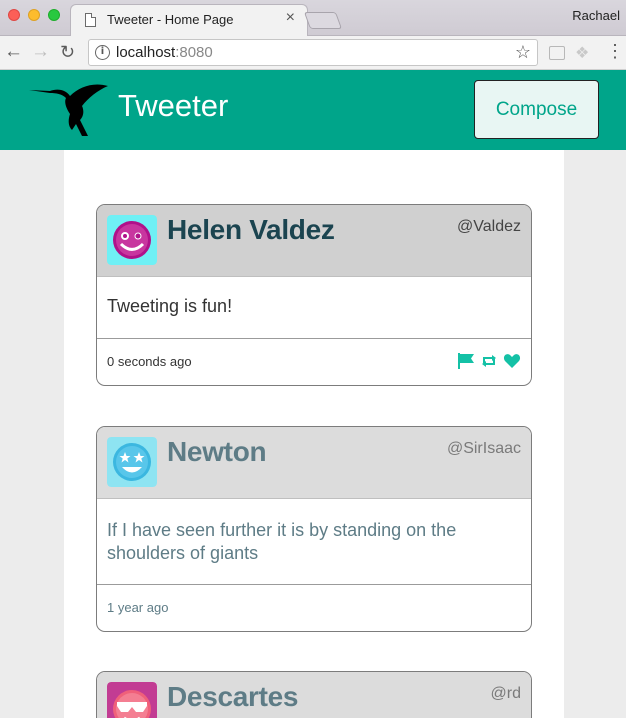 Image resolution: width=626 pixels, height=718 pixels. I want to click on tweet-timestamp: 0 seconds ago, so click(149, 361).